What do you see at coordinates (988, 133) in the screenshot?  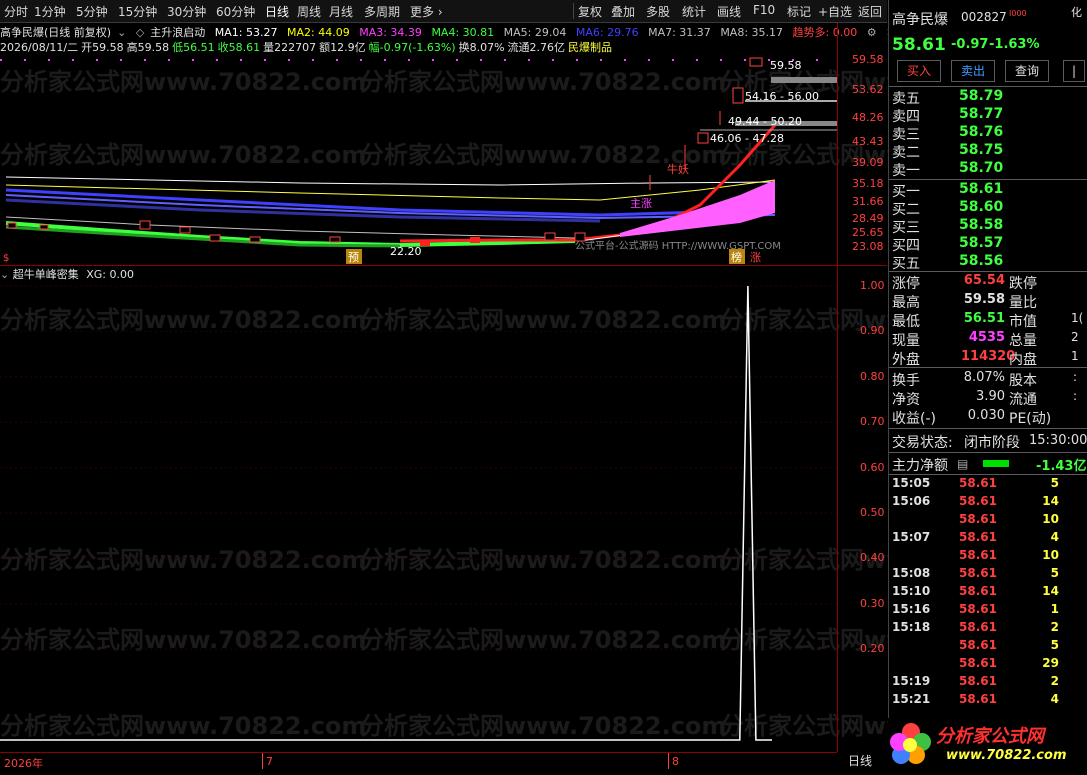 I see `ask-row: 卖三 58.76` at bounding box center [988, 133].